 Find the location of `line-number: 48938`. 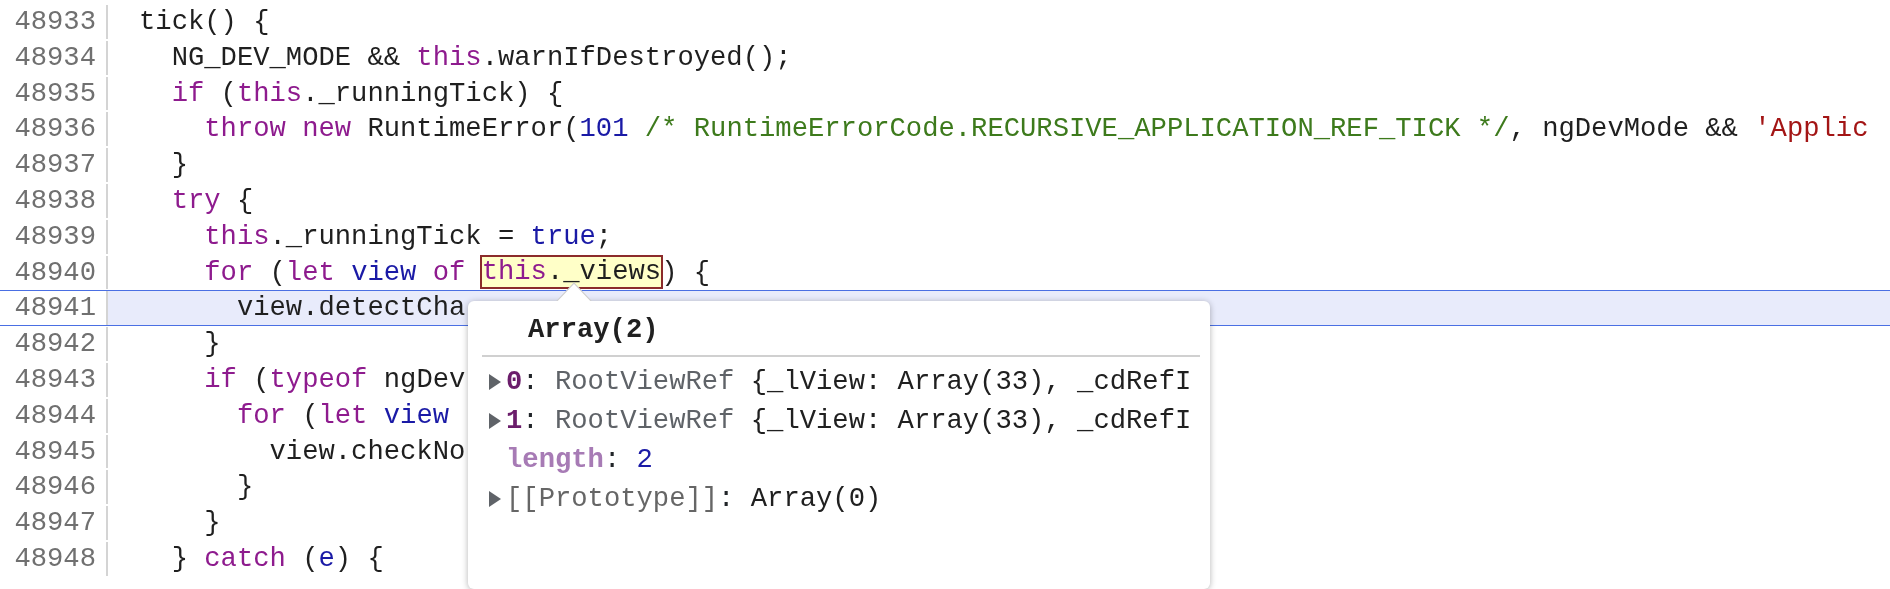

line-number: 48938 is located at coordinates (55, 201).